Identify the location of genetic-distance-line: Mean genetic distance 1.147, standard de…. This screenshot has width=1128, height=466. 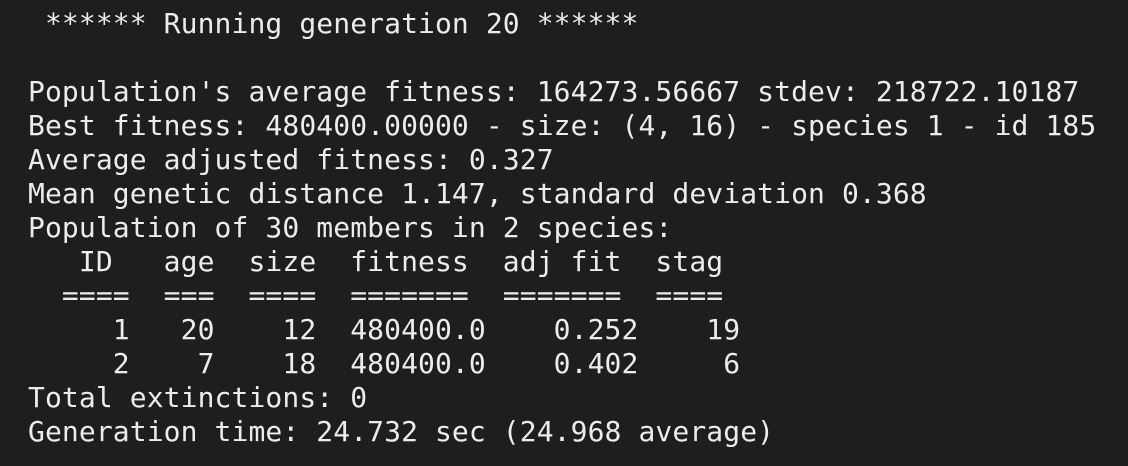
(477, 193).